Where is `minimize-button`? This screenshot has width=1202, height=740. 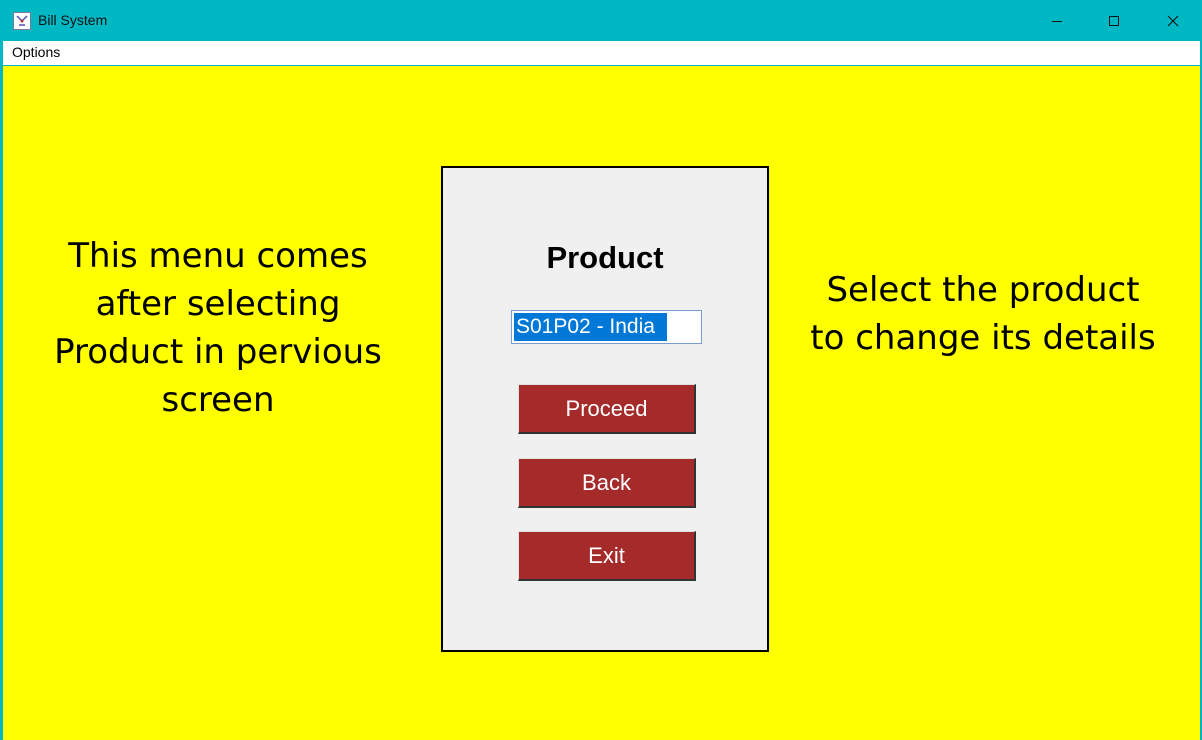 minimize-button is located at coordinates (1057, 20).